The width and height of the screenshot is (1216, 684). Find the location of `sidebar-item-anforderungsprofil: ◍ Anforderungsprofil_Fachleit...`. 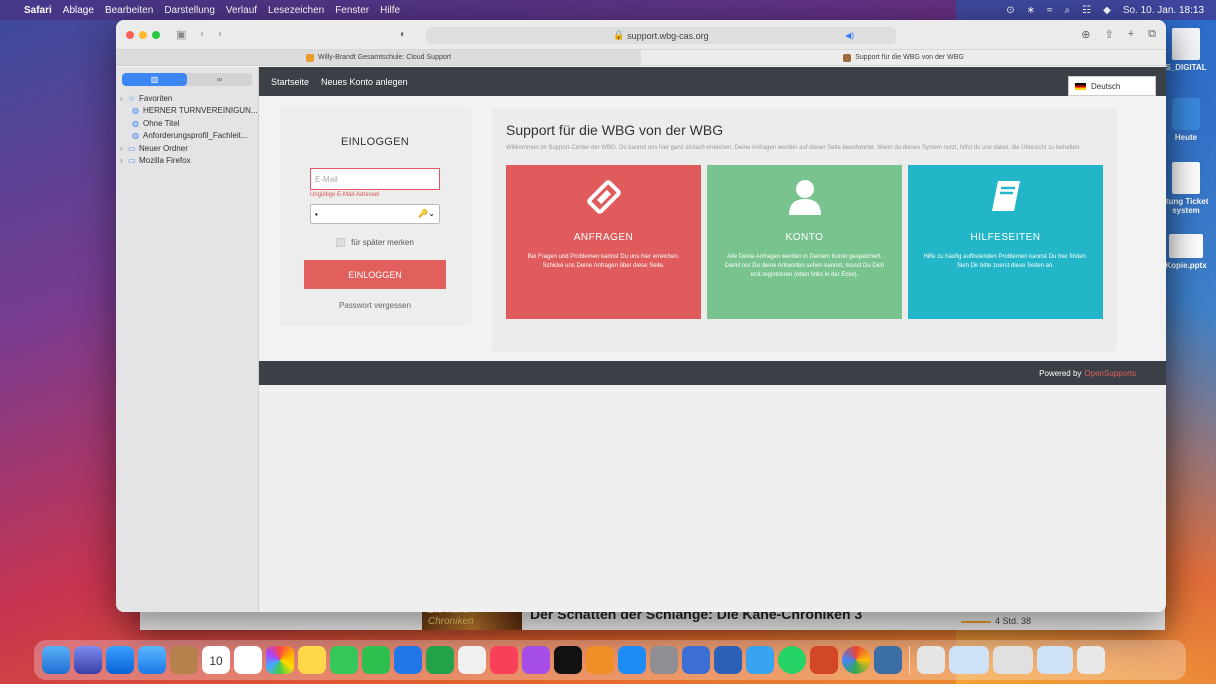

sidebar-item-anforderungsprofil: ◍ Anforderungsprofil_Fachleit... is located at coordinates (187, 136).